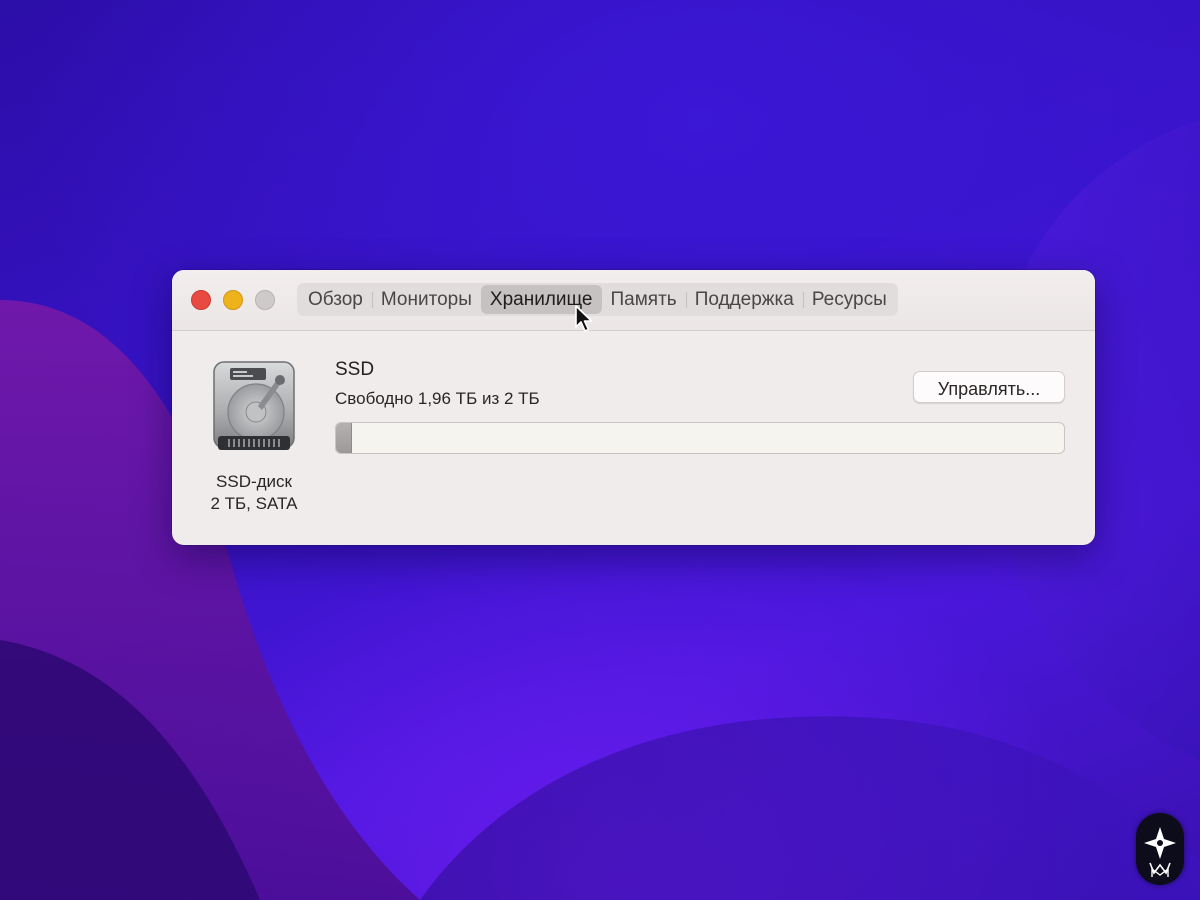  What do you see at coordinates (254, 493) in the screenshot?
I see `disk-description: SSD-диск 2 ТБ, SATA` at bounding box center [254, 493].